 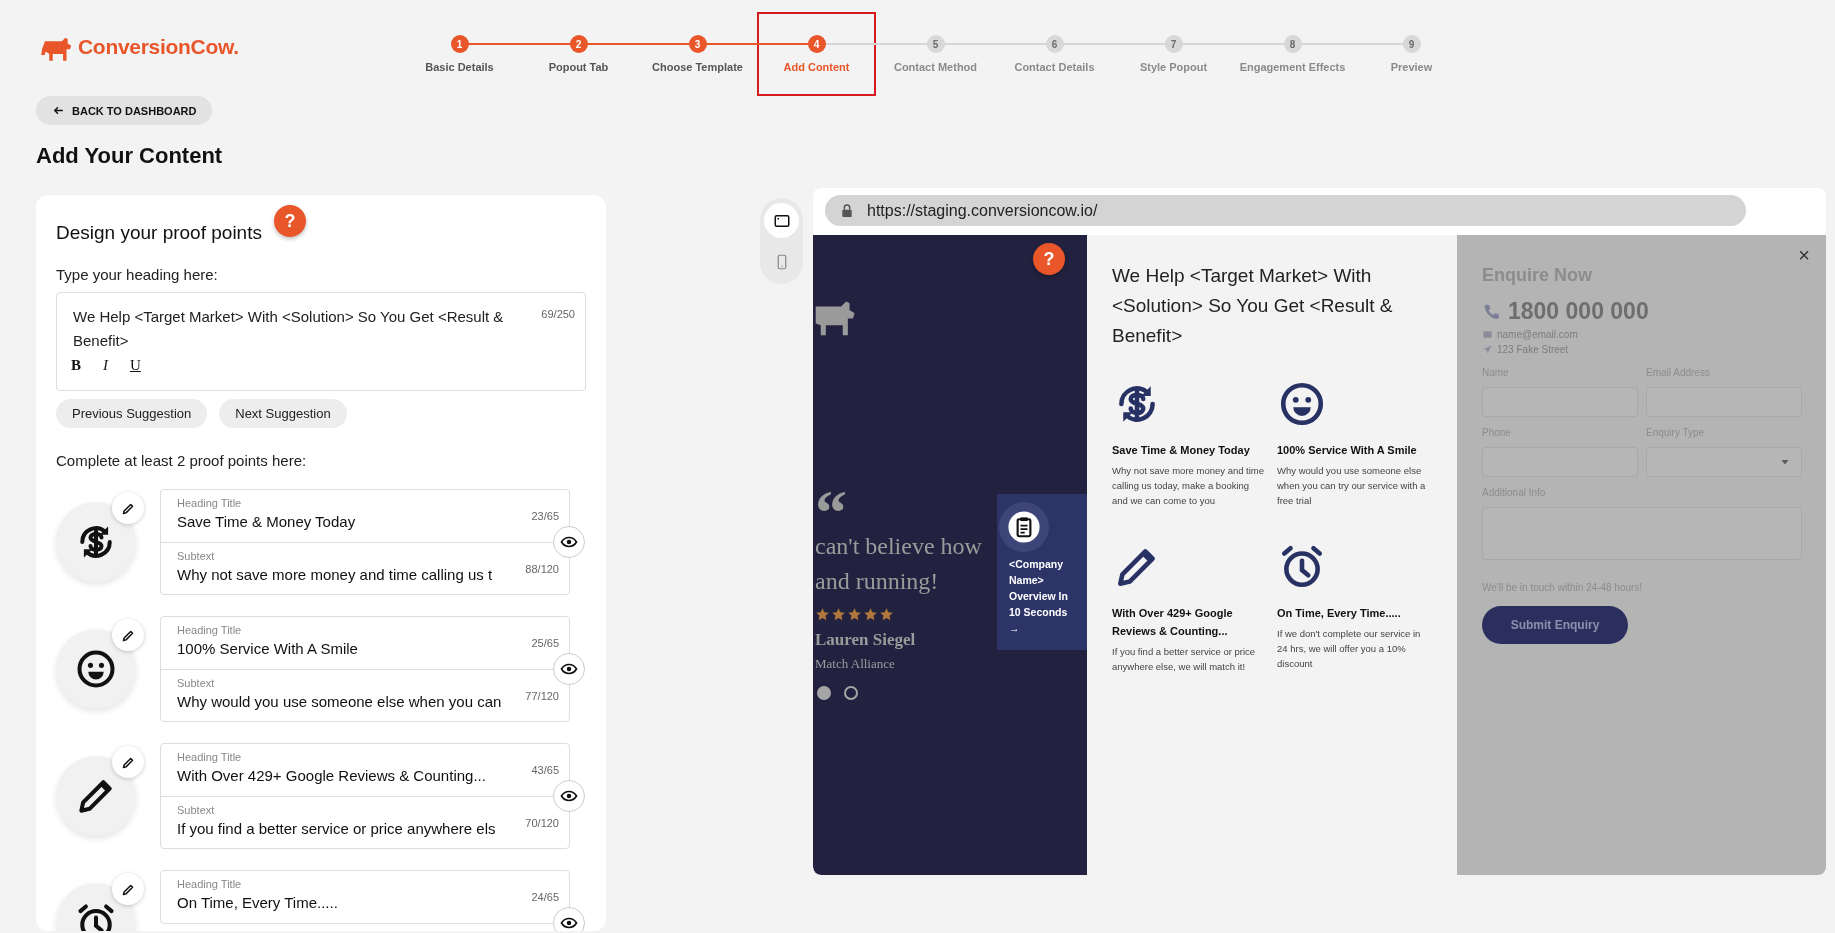 What do you see at coordinates (542, 569) in the screenshot?
I see `character-count: 88/120` at bounding box center [542, 569].